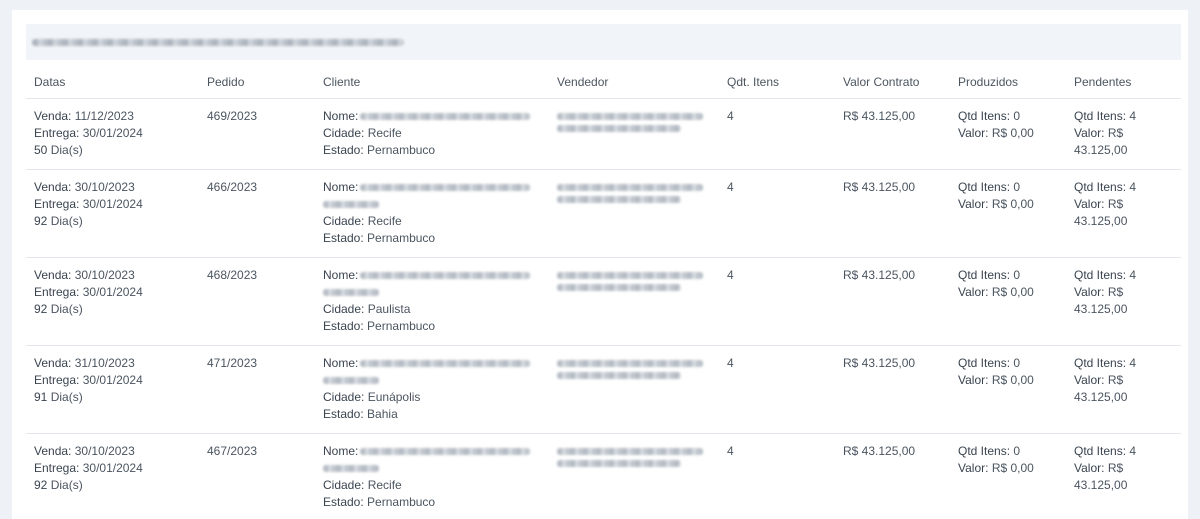  I want to click on dias-count: 50, so click(41, 150).